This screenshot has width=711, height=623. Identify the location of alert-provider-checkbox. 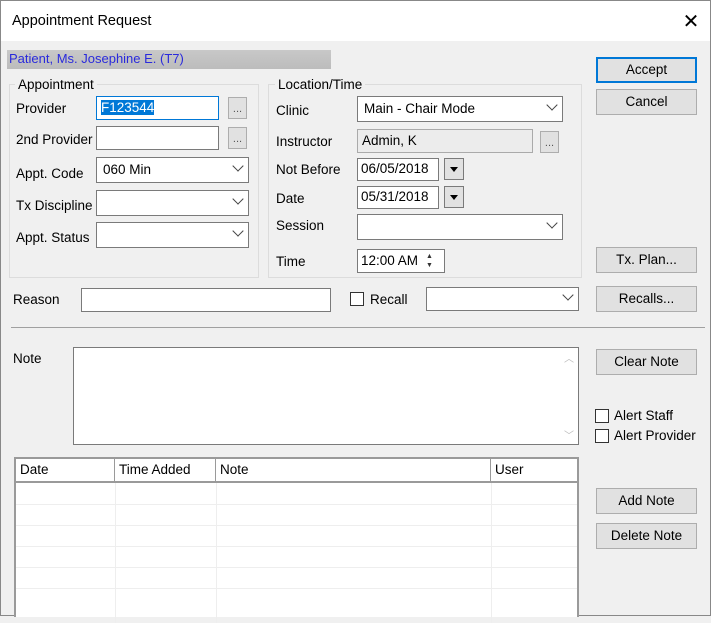
(602, 436).